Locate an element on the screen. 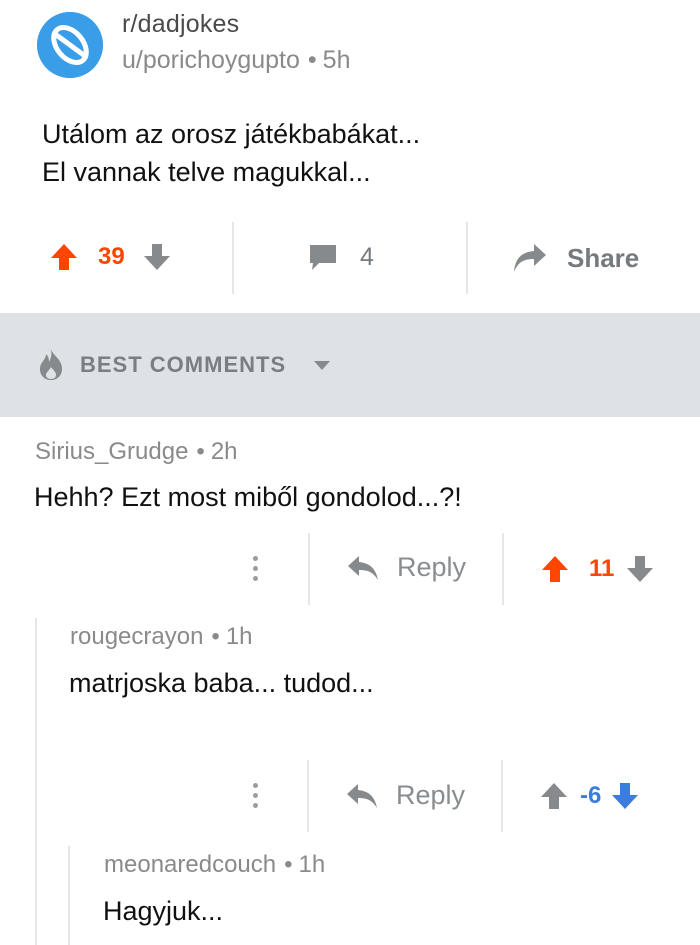  subreddit-avatar is located at coordinates (70, 45).